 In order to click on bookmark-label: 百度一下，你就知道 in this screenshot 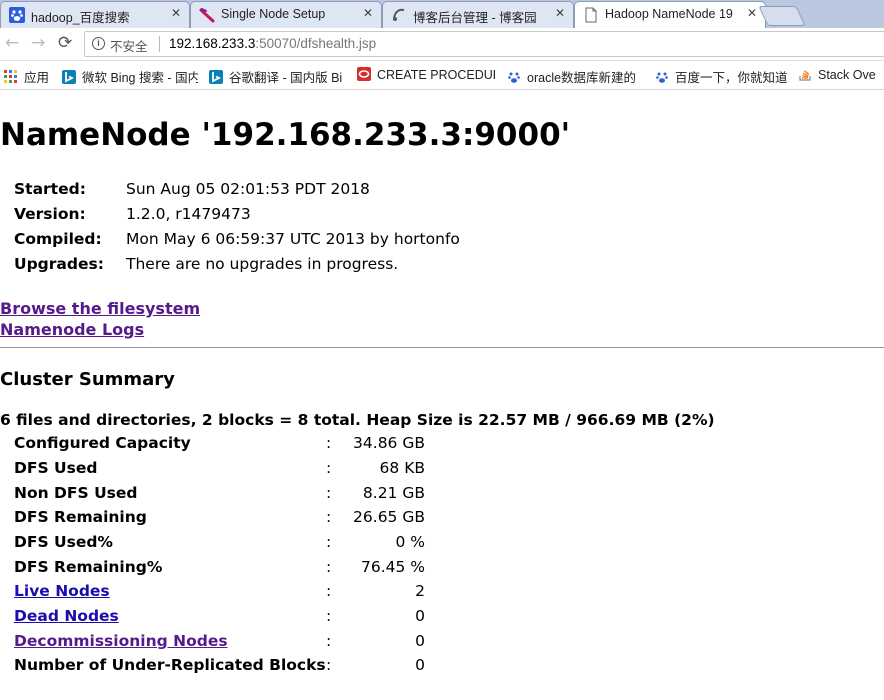, I will do `click(731, 78)`.